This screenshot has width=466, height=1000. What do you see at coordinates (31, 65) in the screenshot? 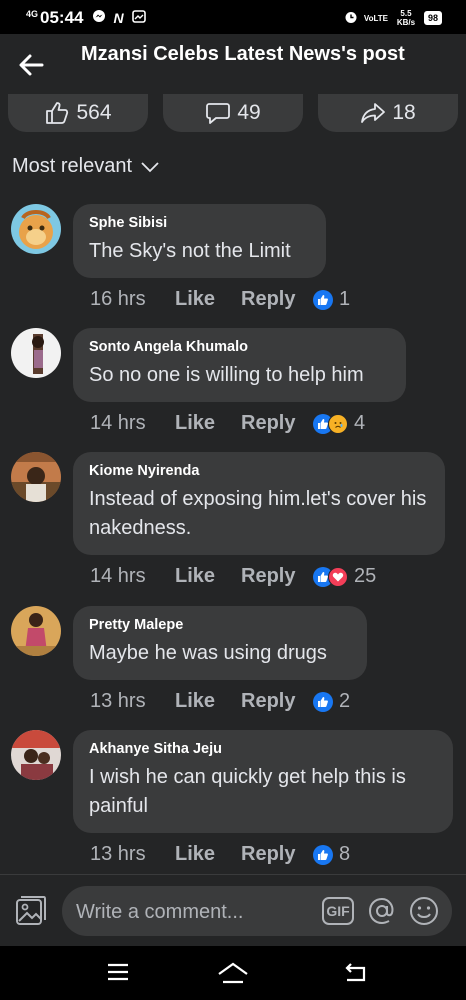
I see `back-arrow-icon` at bounding box center [31, 65].